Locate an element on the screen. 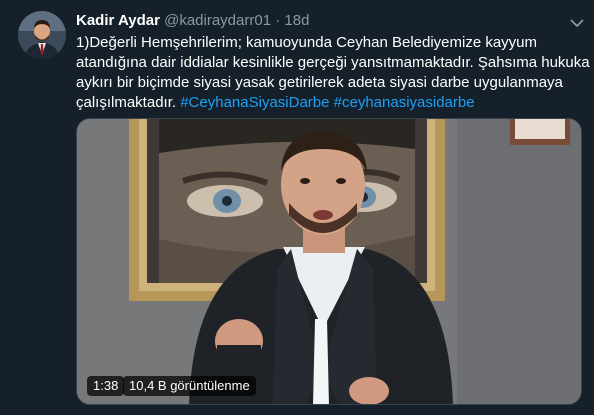 This screenshot has height=415, width=594. author-handle: @kadiraydarr01 is located at coordinates (217, 20).